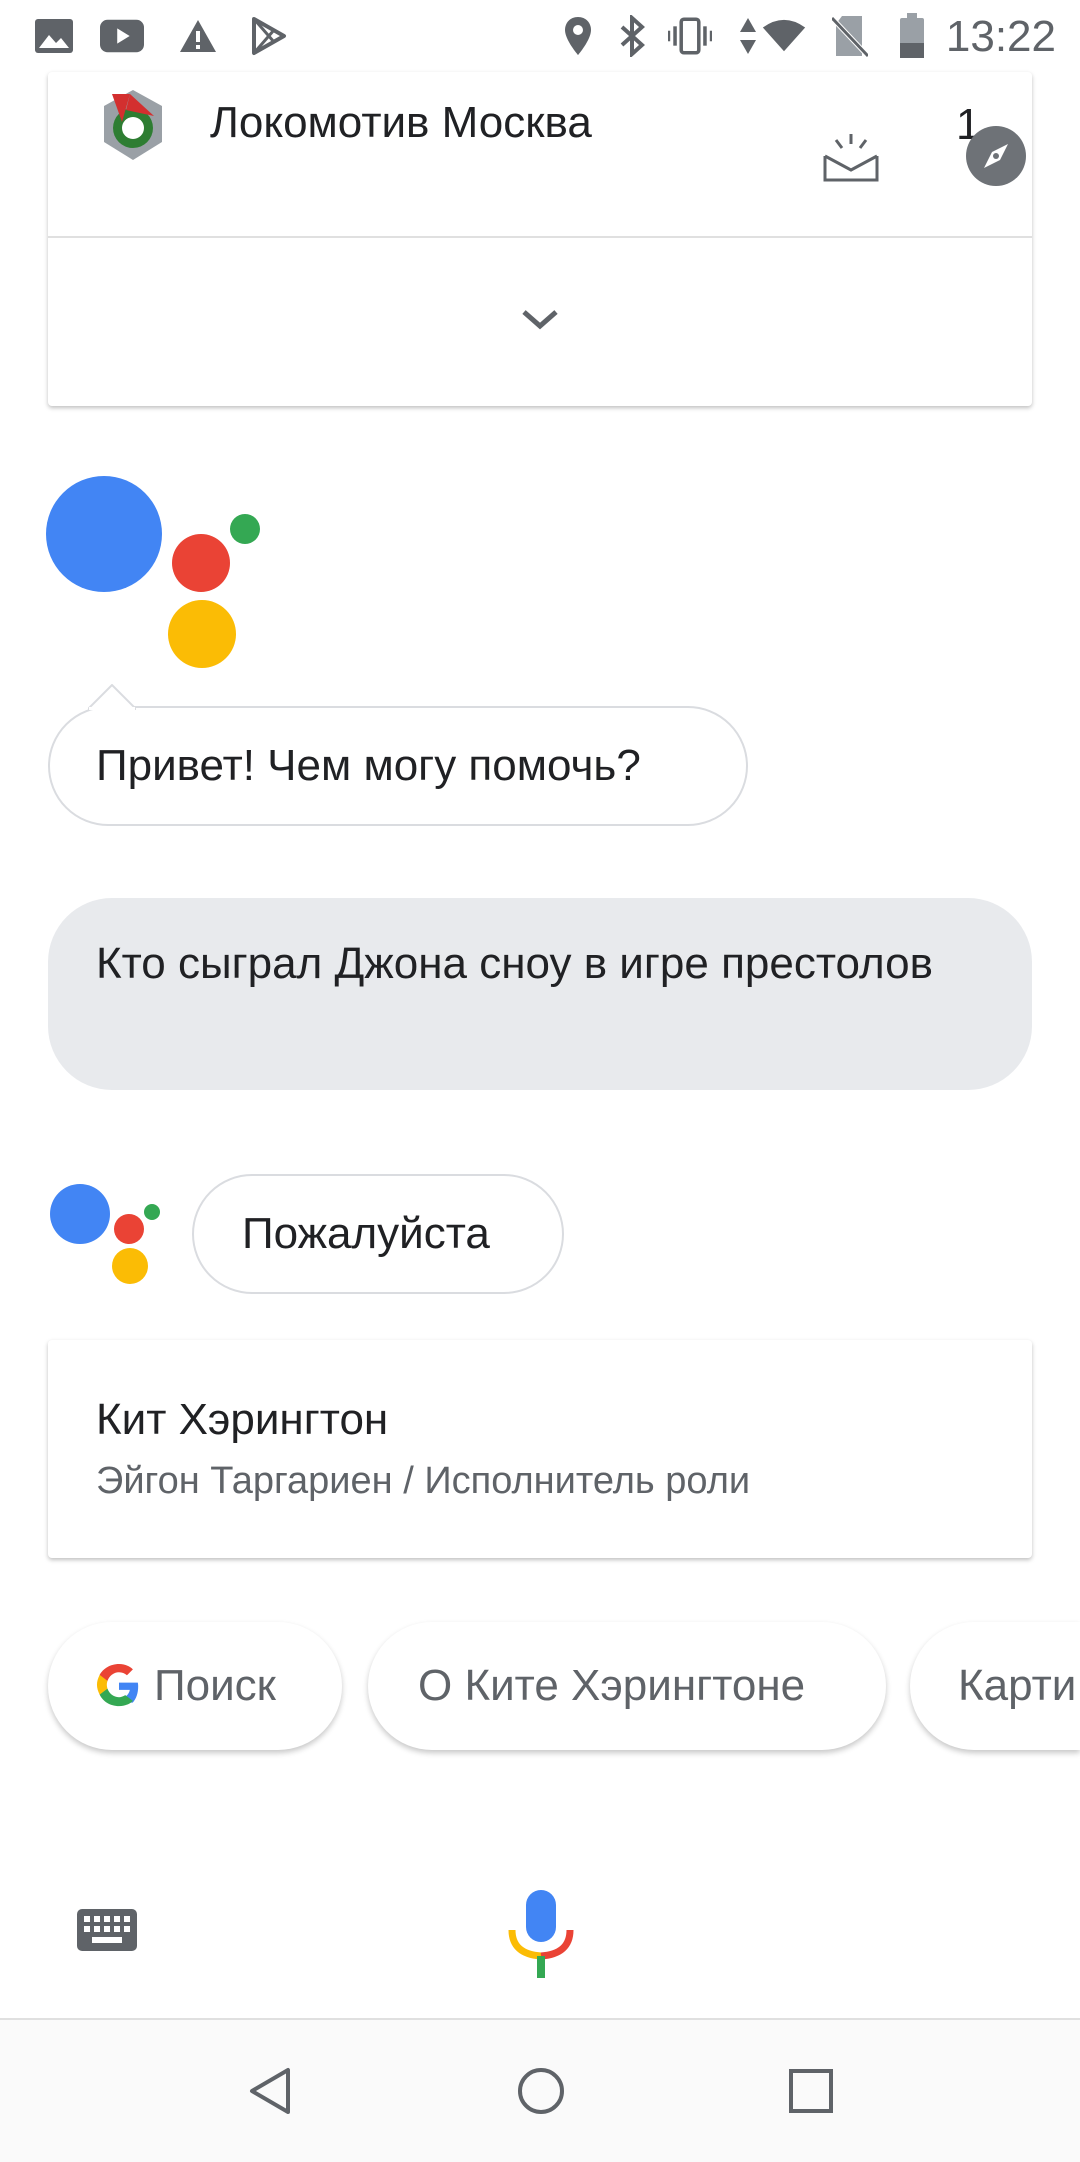 This screenshot has width=1080, height=2162. What do you see at coordinates (242, 1420) in the screenshot?
I see `result-title: Кит Хэрингтон` at bounding box center [242, 1420].